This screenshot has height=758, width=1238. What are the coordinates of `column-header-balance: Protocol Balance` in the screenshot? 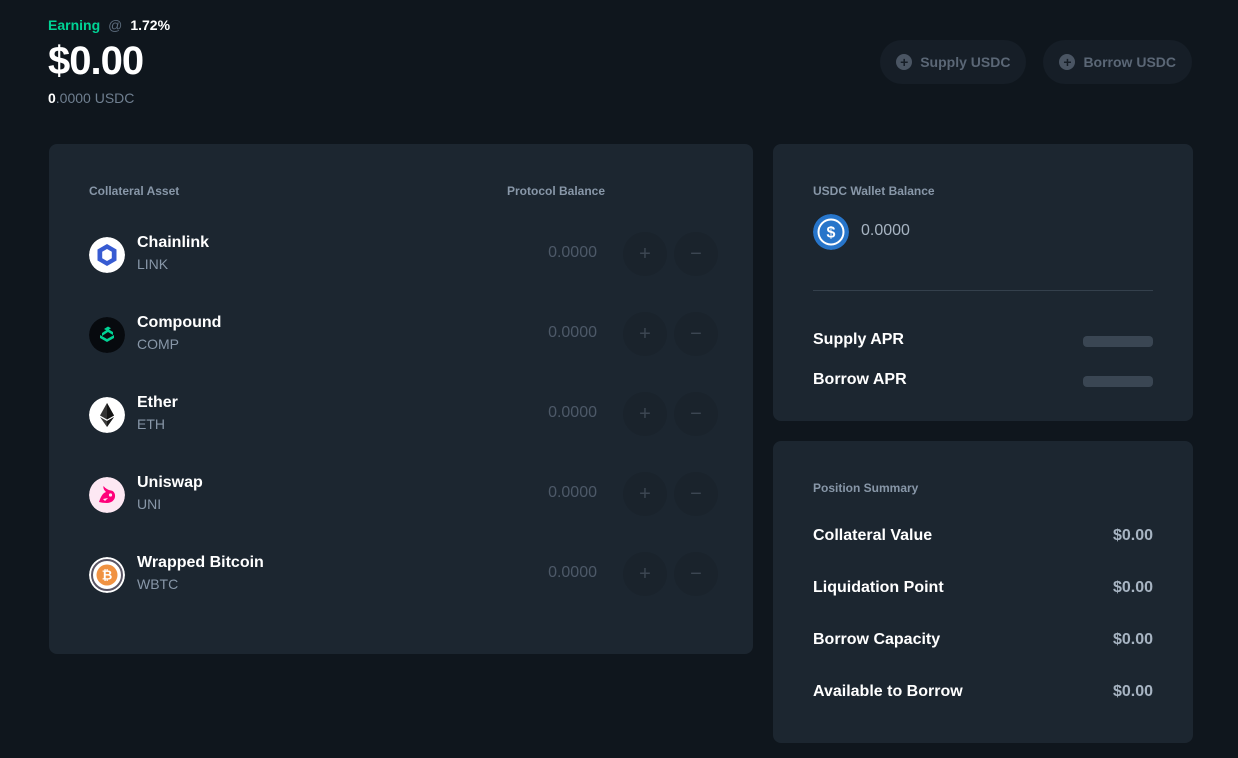 It's located at (556, 191).